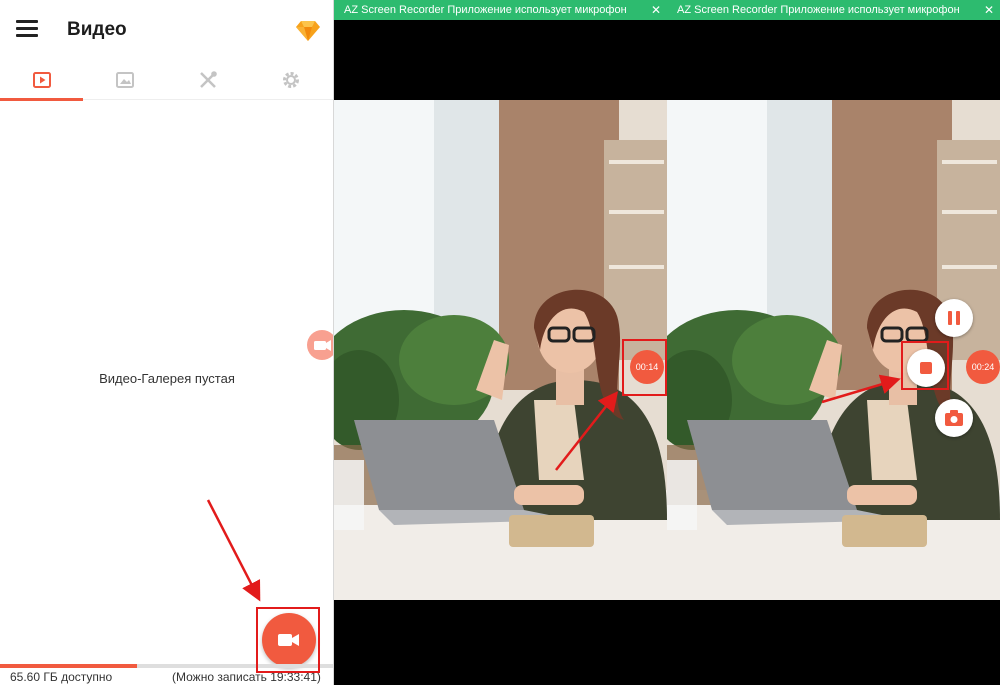 Image resolution: width=1000 pixels, height=685 pixels. I want to click on pause-icon, so click(954, 318).